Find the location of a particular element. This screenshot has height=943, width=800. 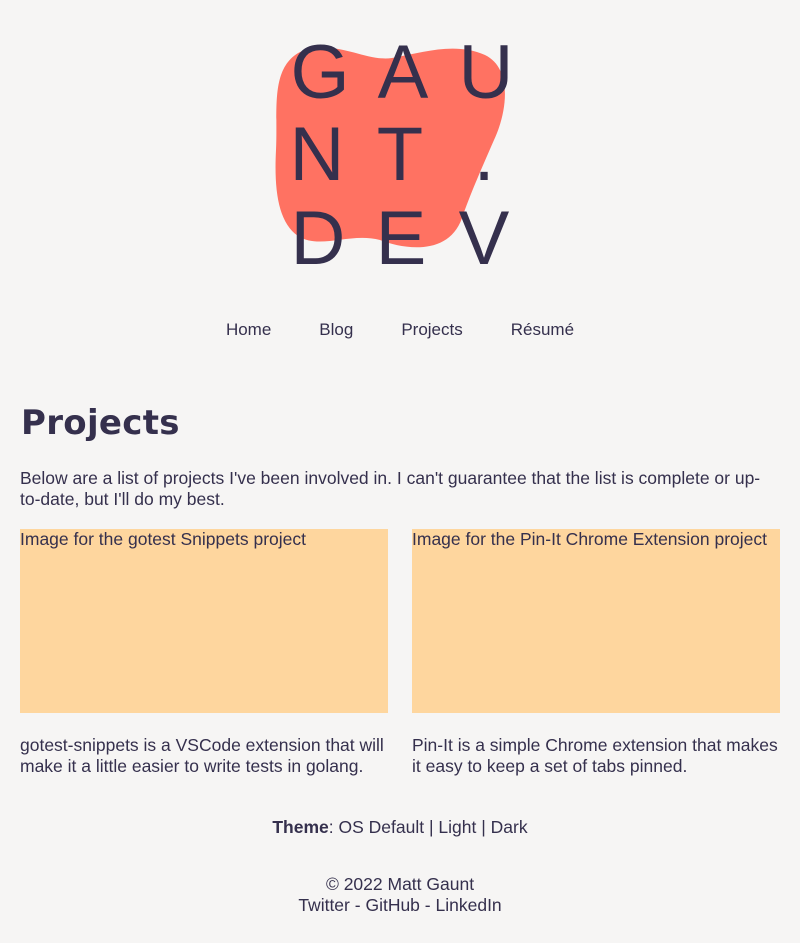

main-nav: Home Blog Projects Résumé is located at coordinates (400, 330).